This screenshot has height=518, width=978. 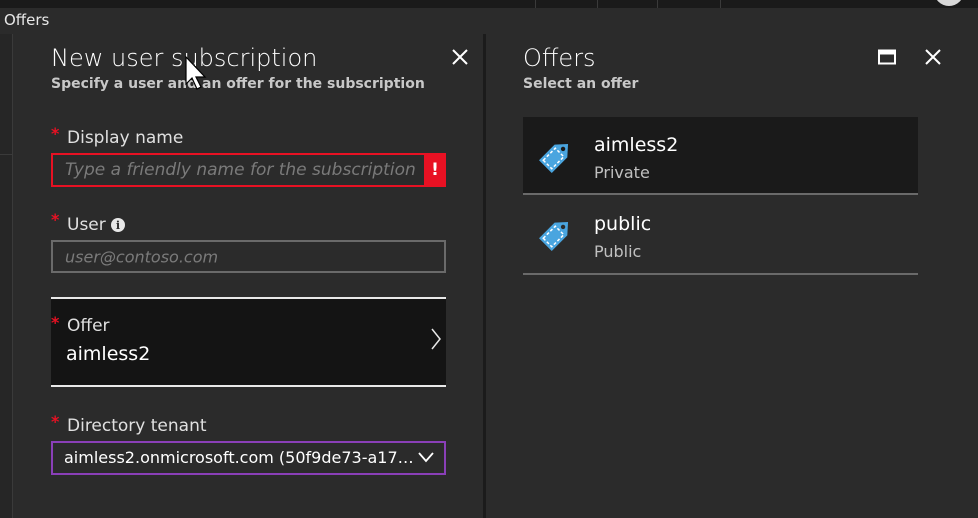 I want to click on offer-type: Private, so click(x=622, y=172).